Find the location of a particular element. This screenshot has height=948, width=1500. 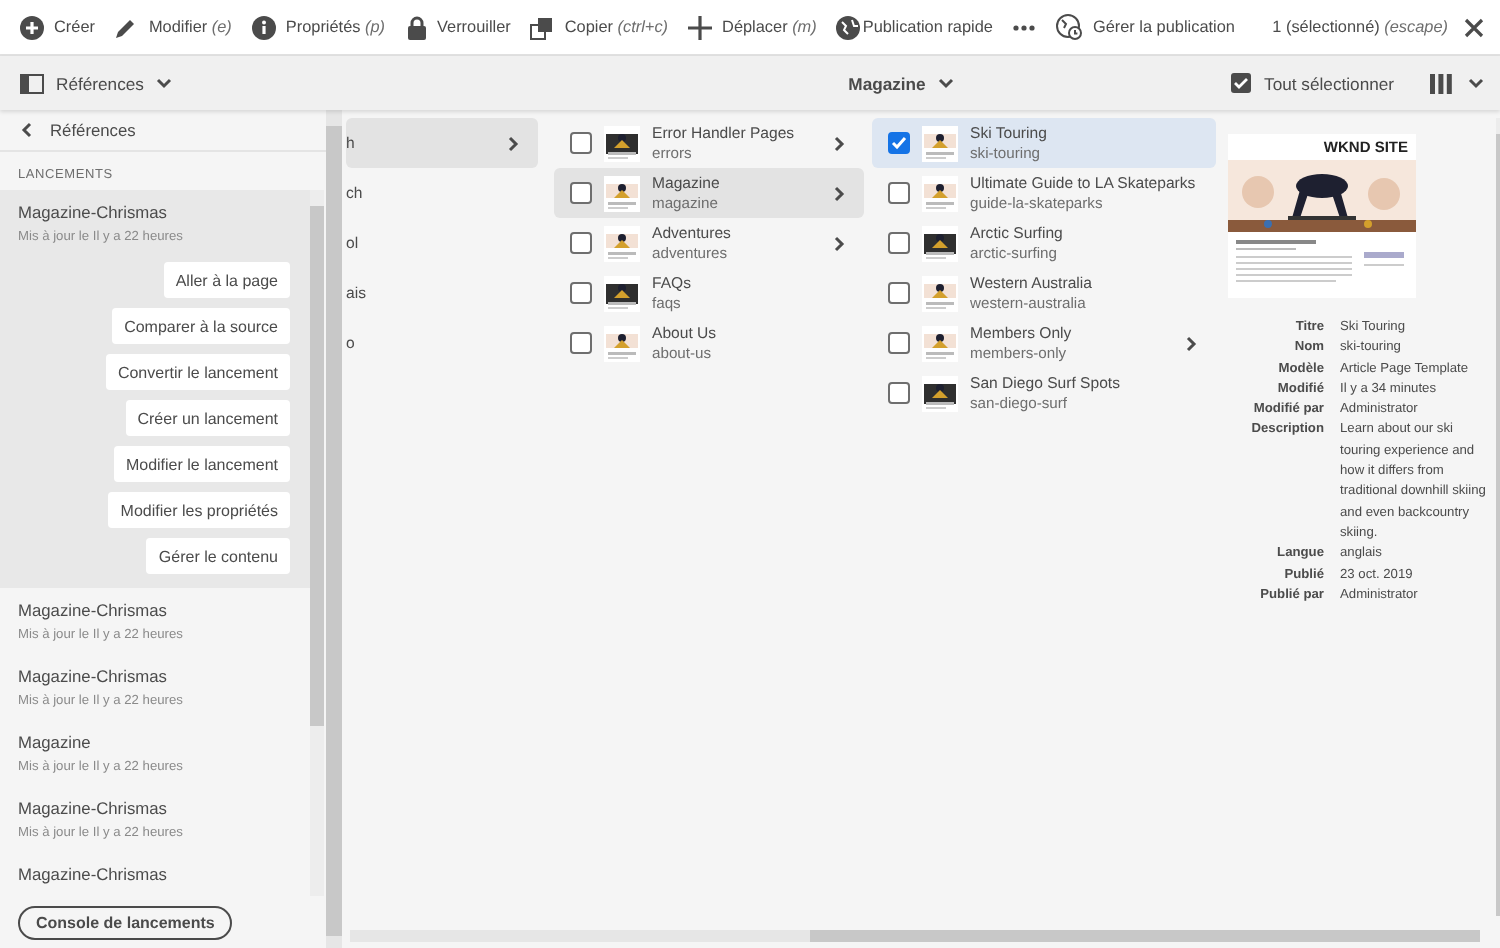

toolbar-button: Créer is located at coordinates (57, 27).